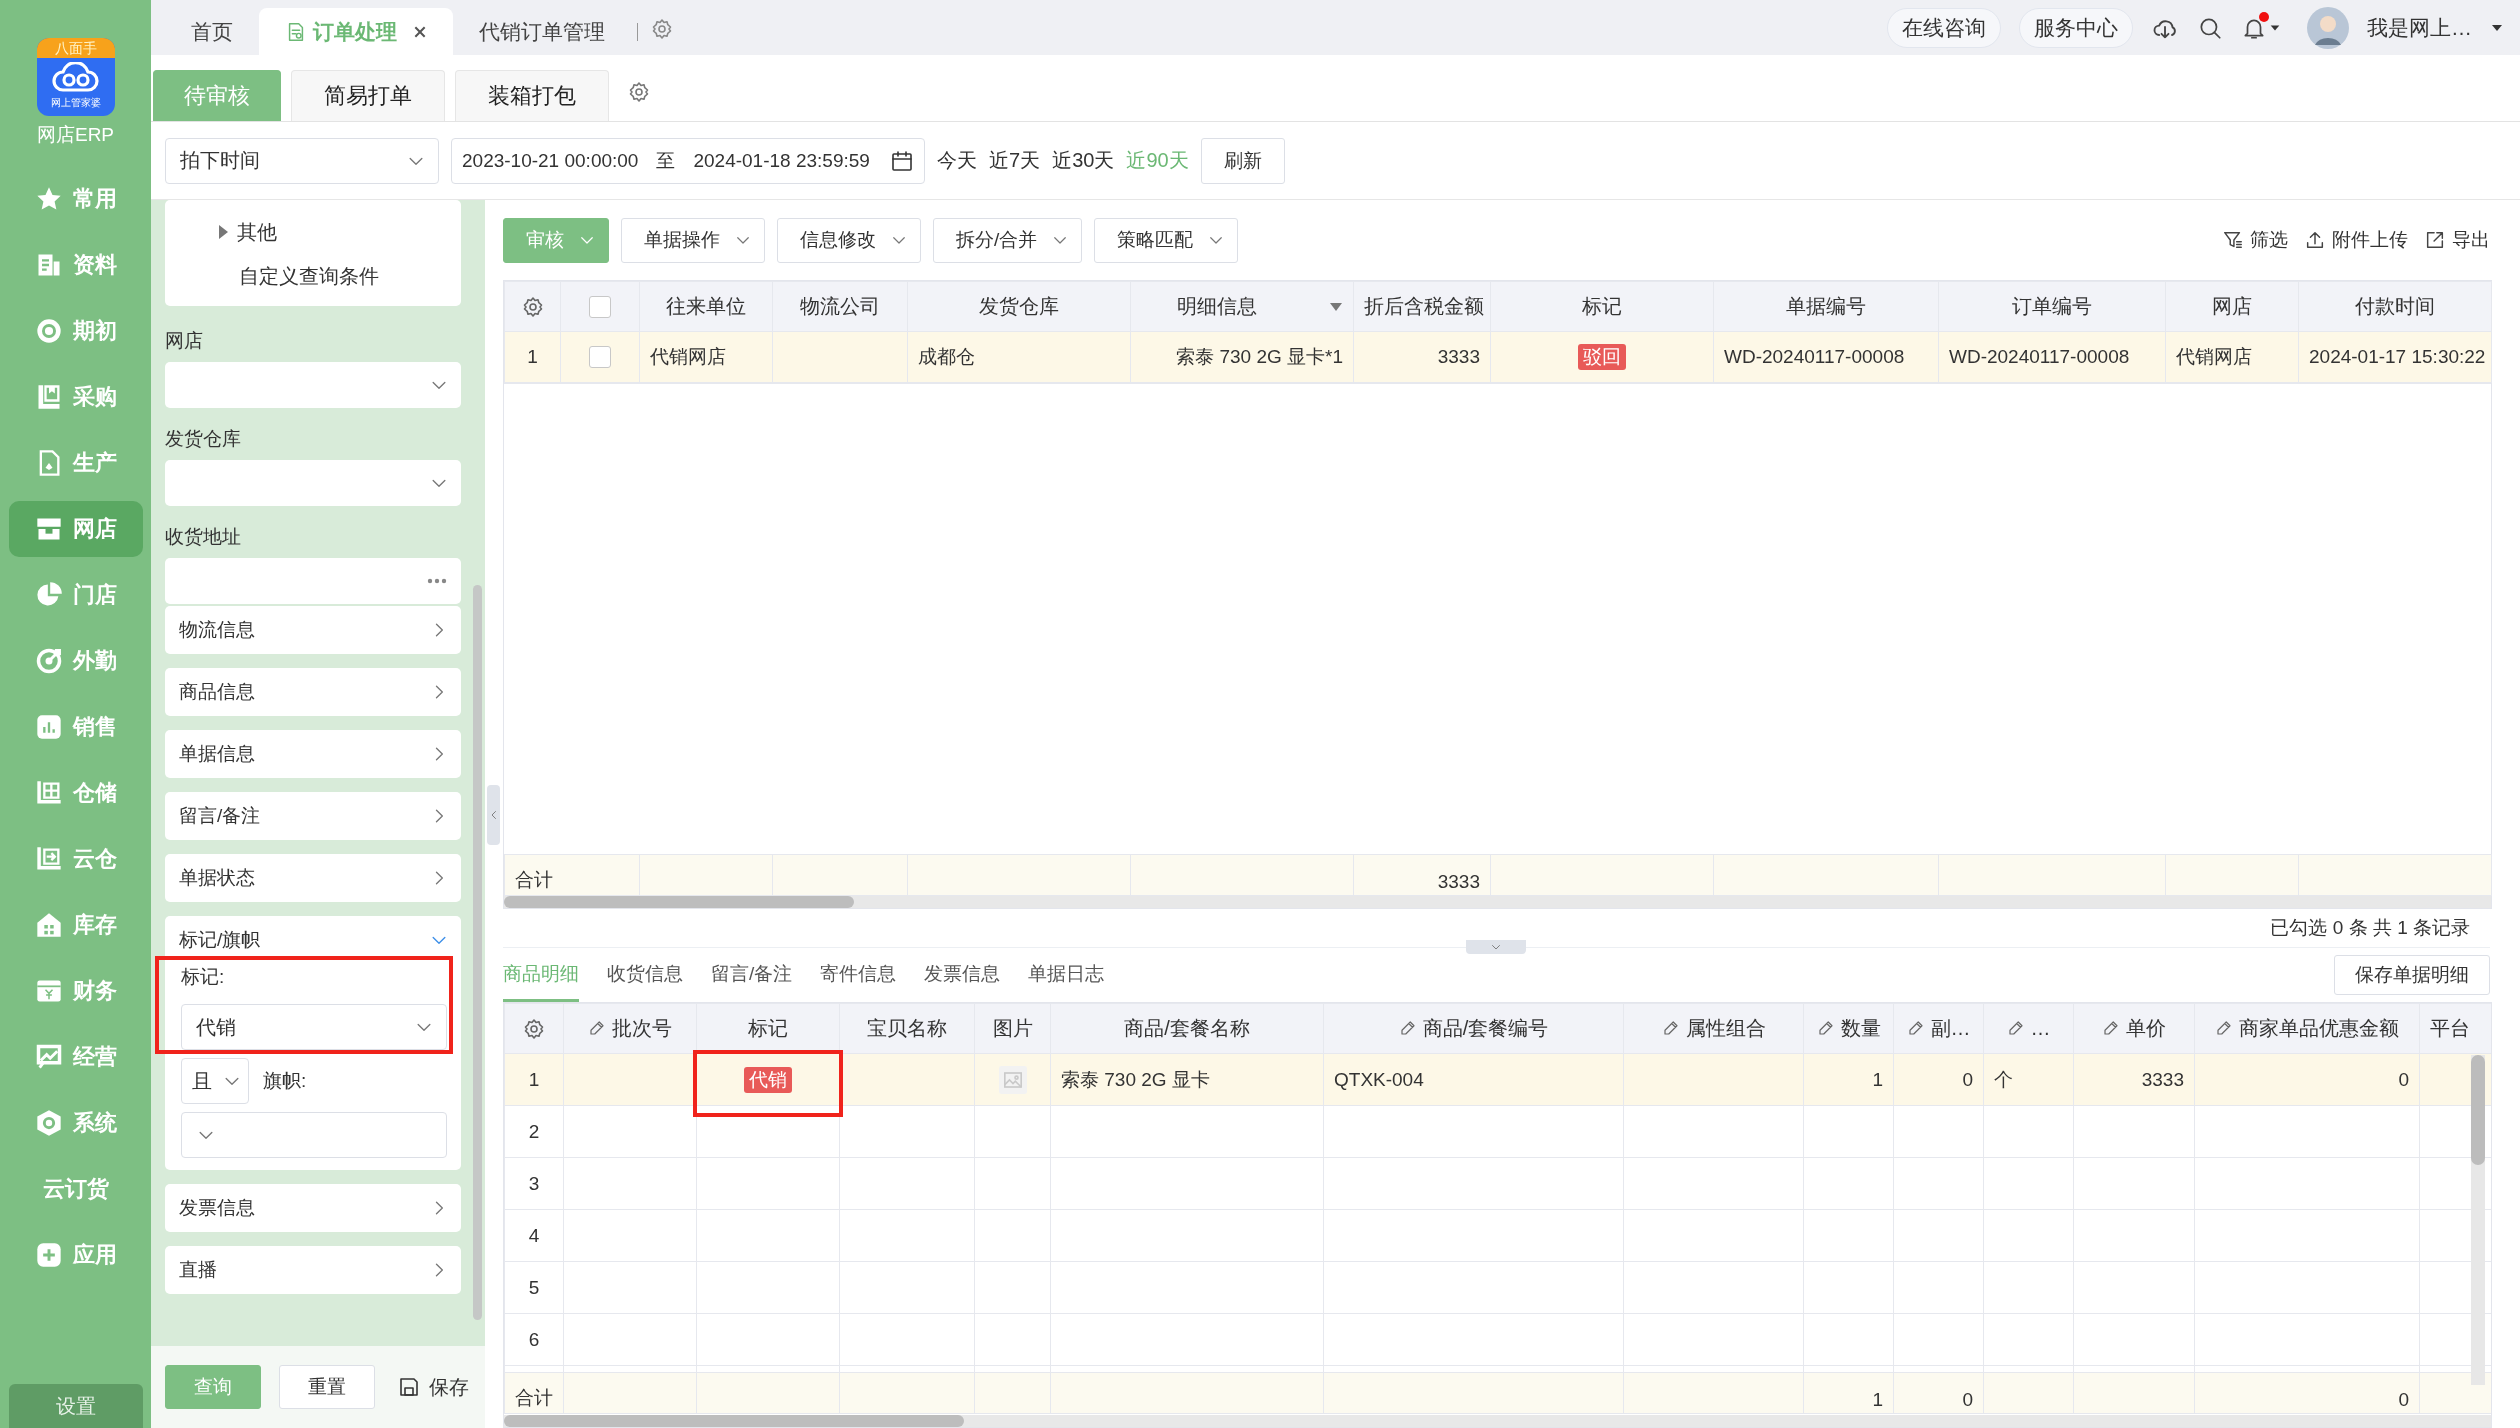 The image size is (2520, 1428). Describe the element at coordinates (858, 975) in the screenshot. I see `detail-tab: 寄件信息` at that location.